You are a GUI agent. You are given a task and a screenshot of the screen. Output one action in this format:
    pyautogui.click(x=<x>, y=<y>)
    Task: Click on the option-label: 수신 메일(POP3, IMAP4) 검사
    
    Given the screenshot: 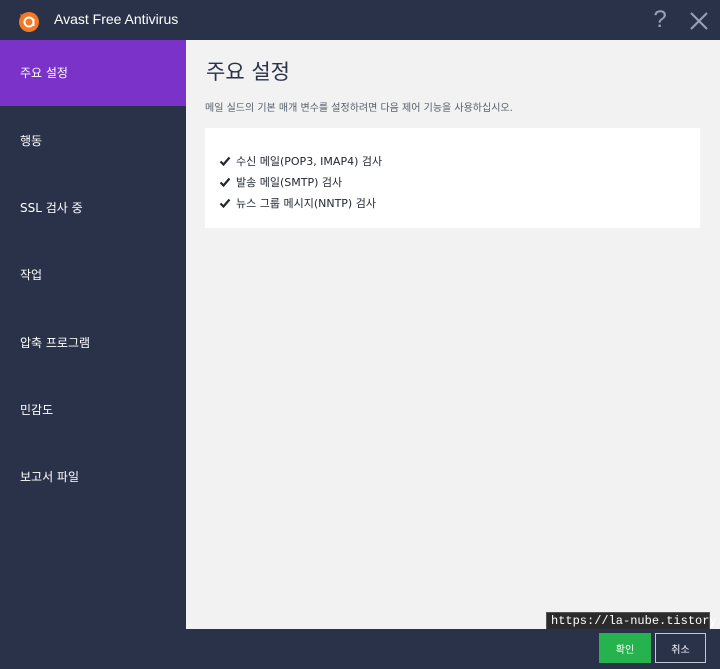 What is the action you would take?
    pyautogui.click(x=309, y=161)
    